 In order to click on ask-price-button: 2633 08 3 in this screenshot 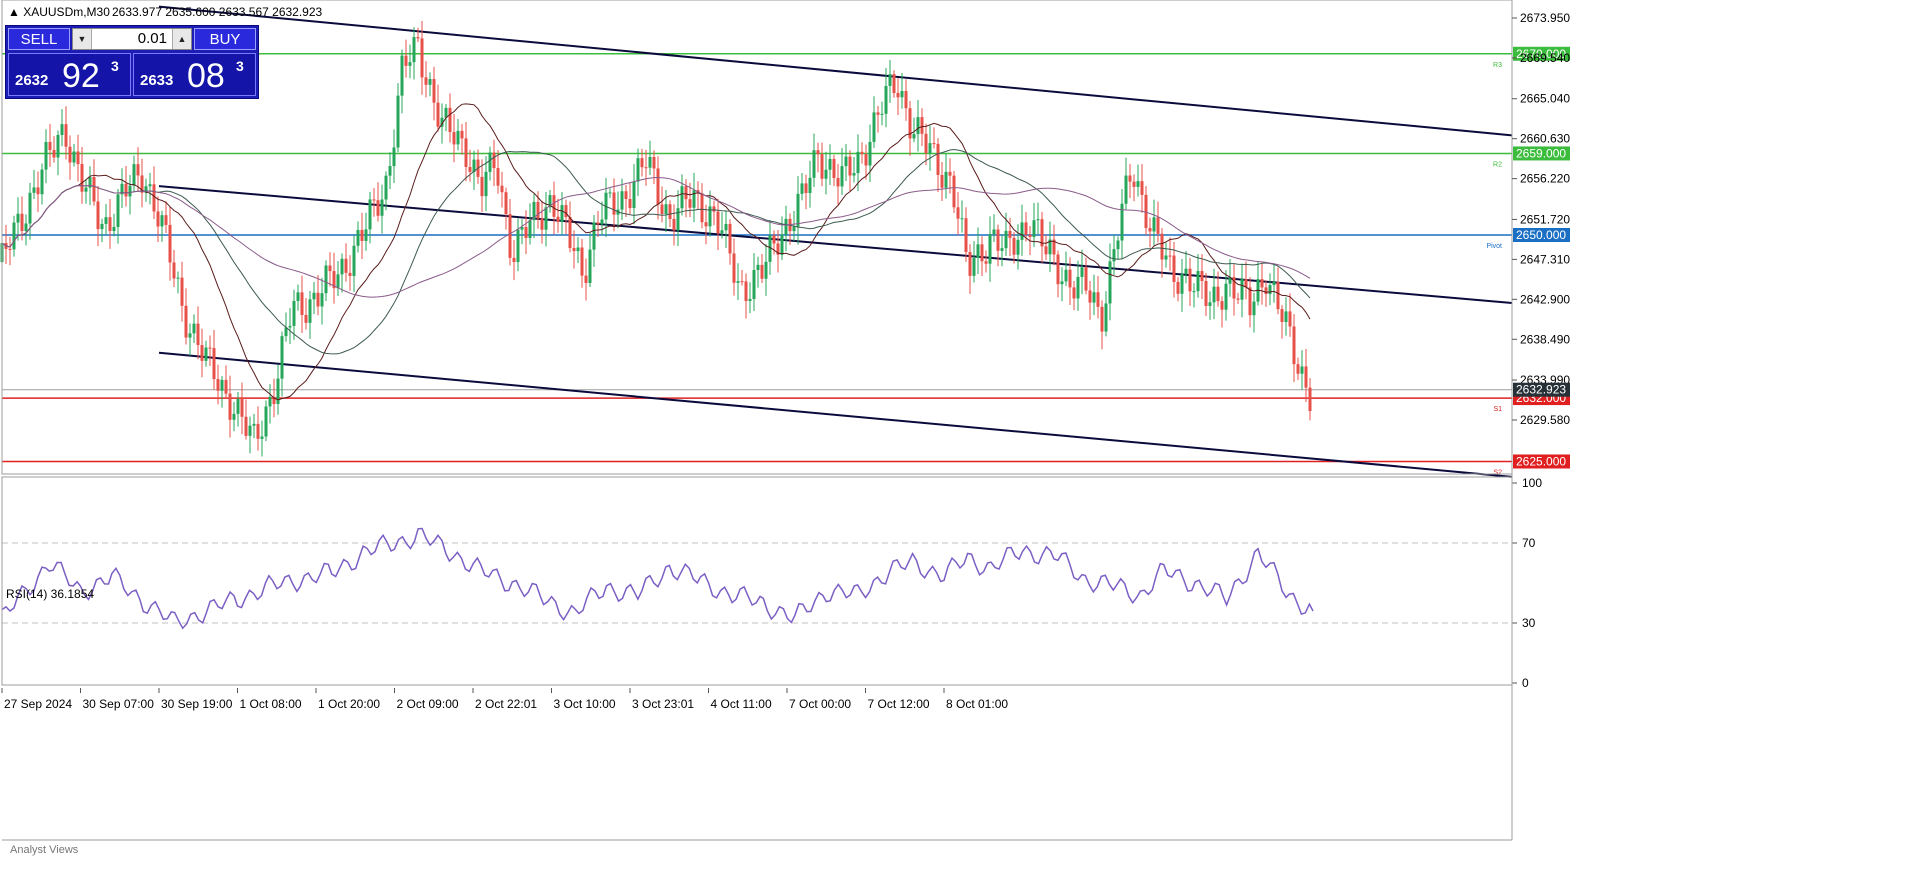, I will do `click(194, 74)`.